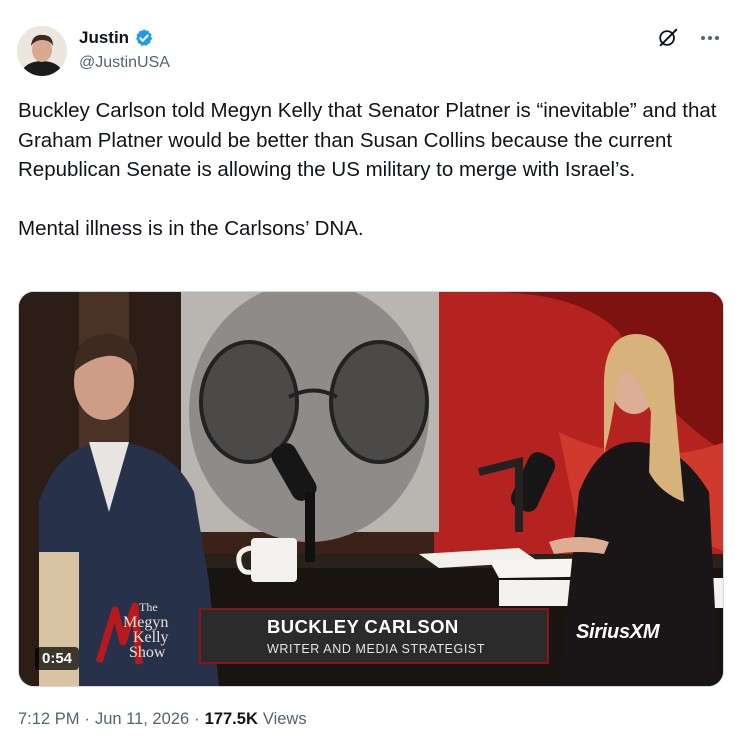 This screenshot has height=750, width=740. Describe the element at coordinates (151, 637) in the screenshot. I see `show-logo-kelly: Kelly` at that location.